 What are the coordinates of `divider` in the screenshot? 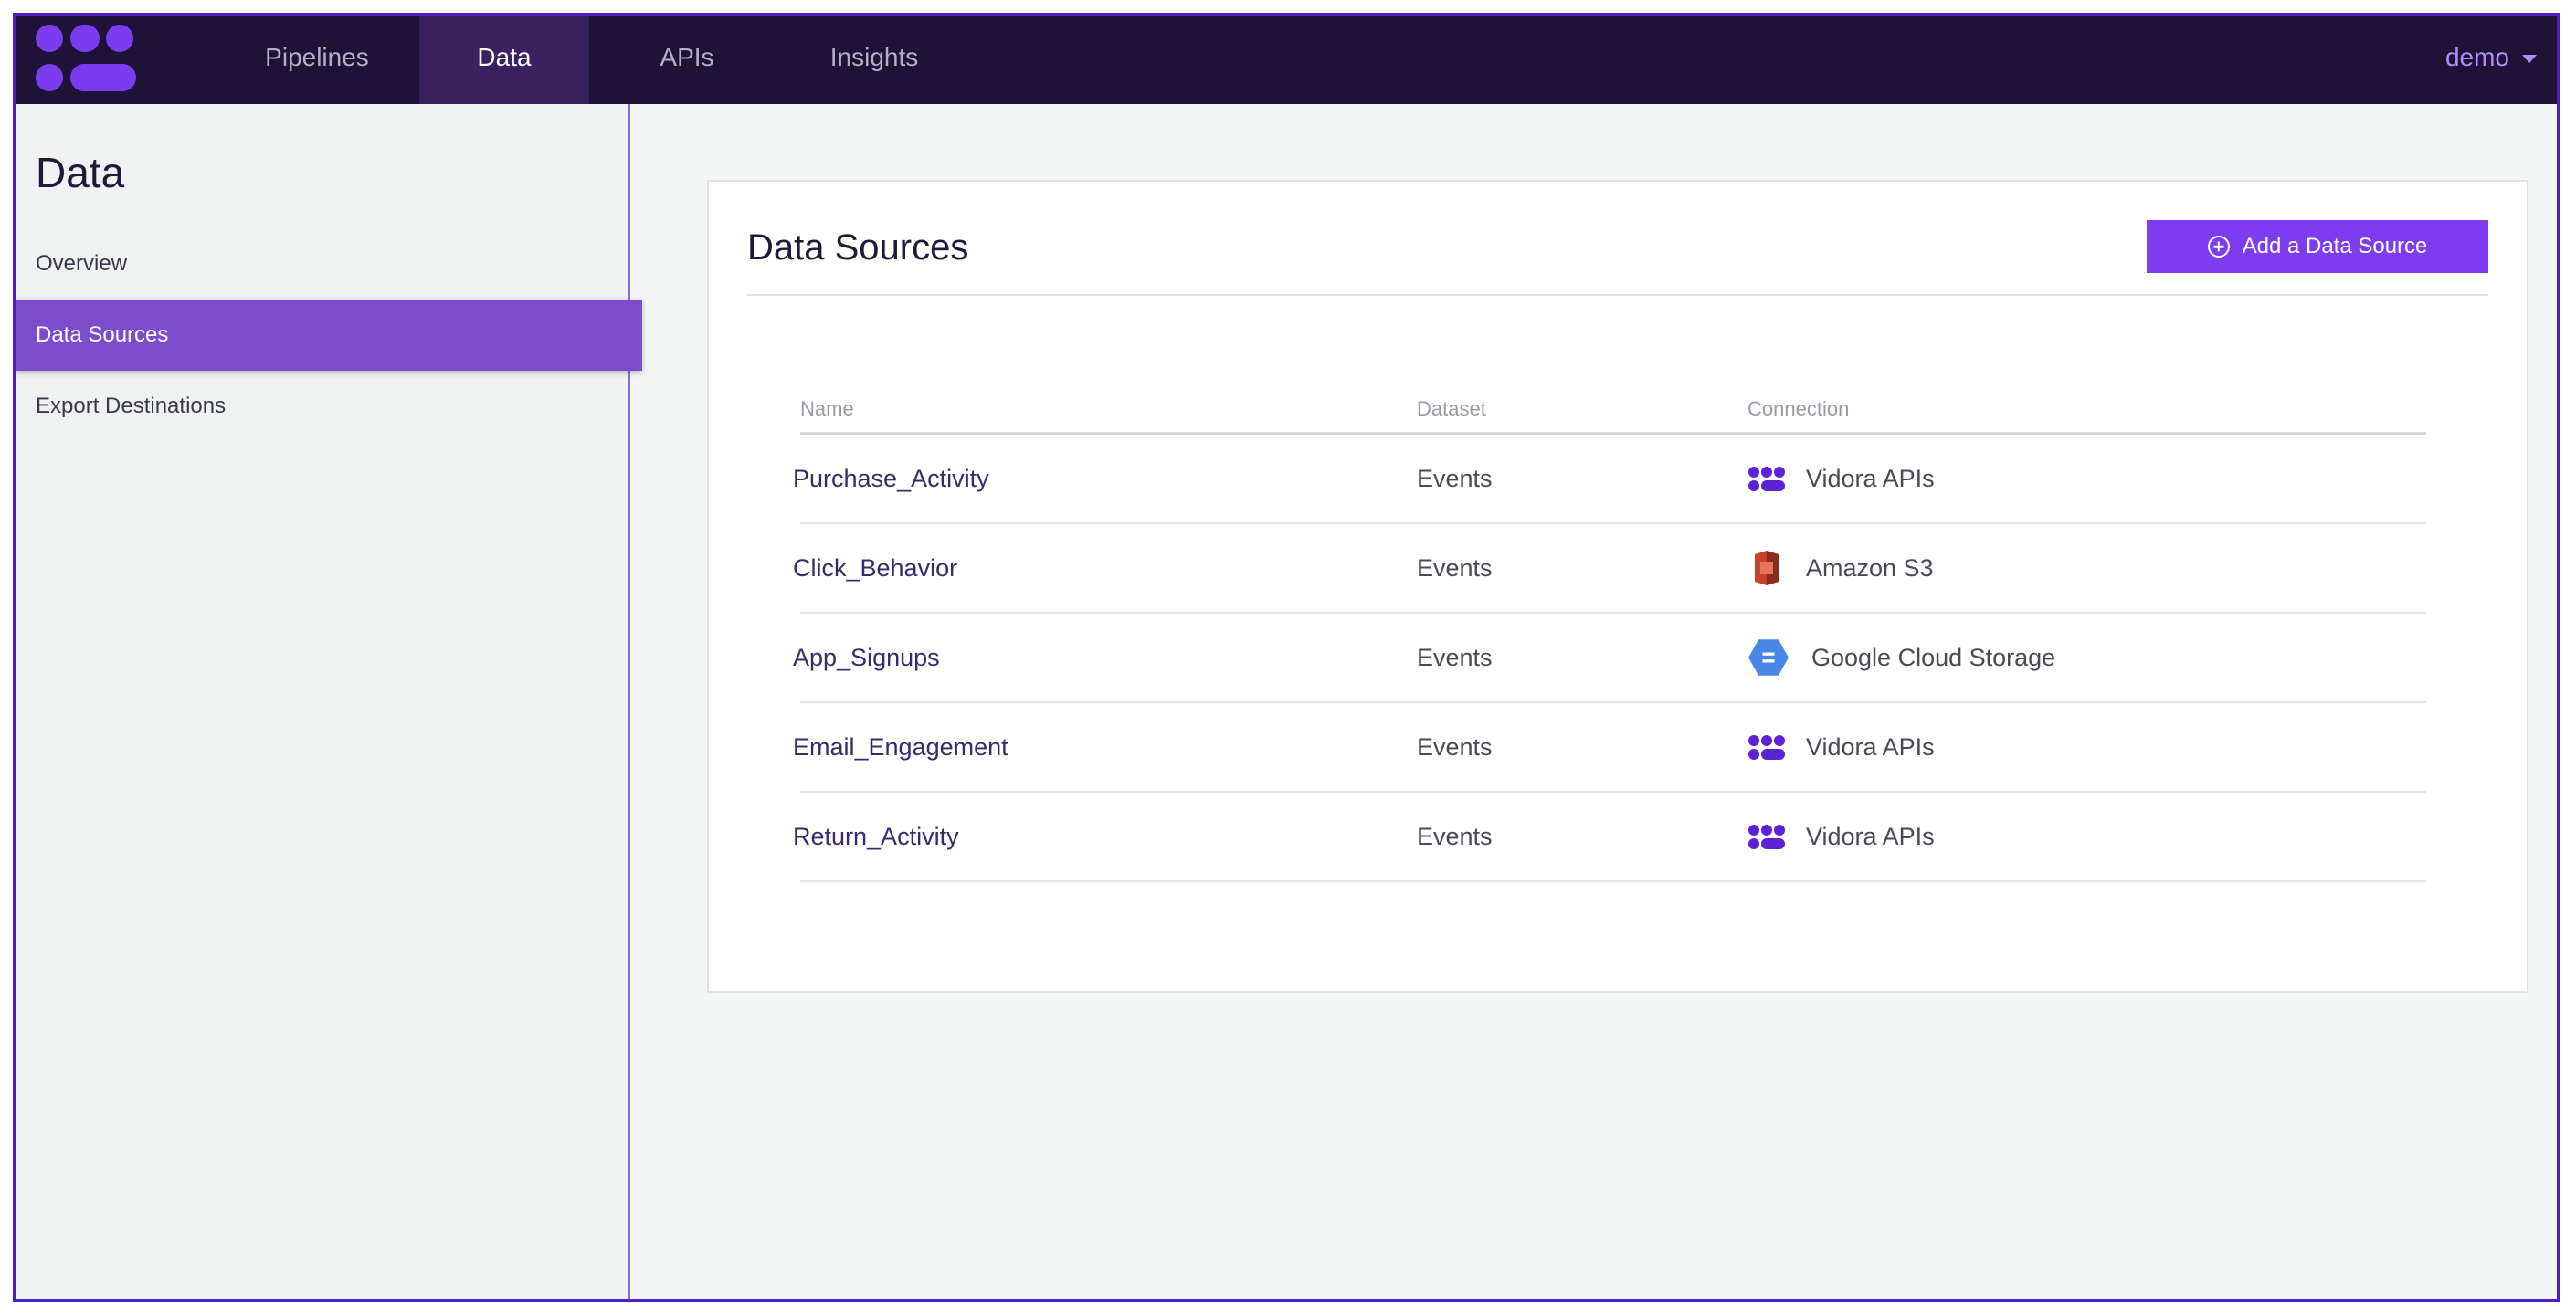 It's located at (1617, 295).